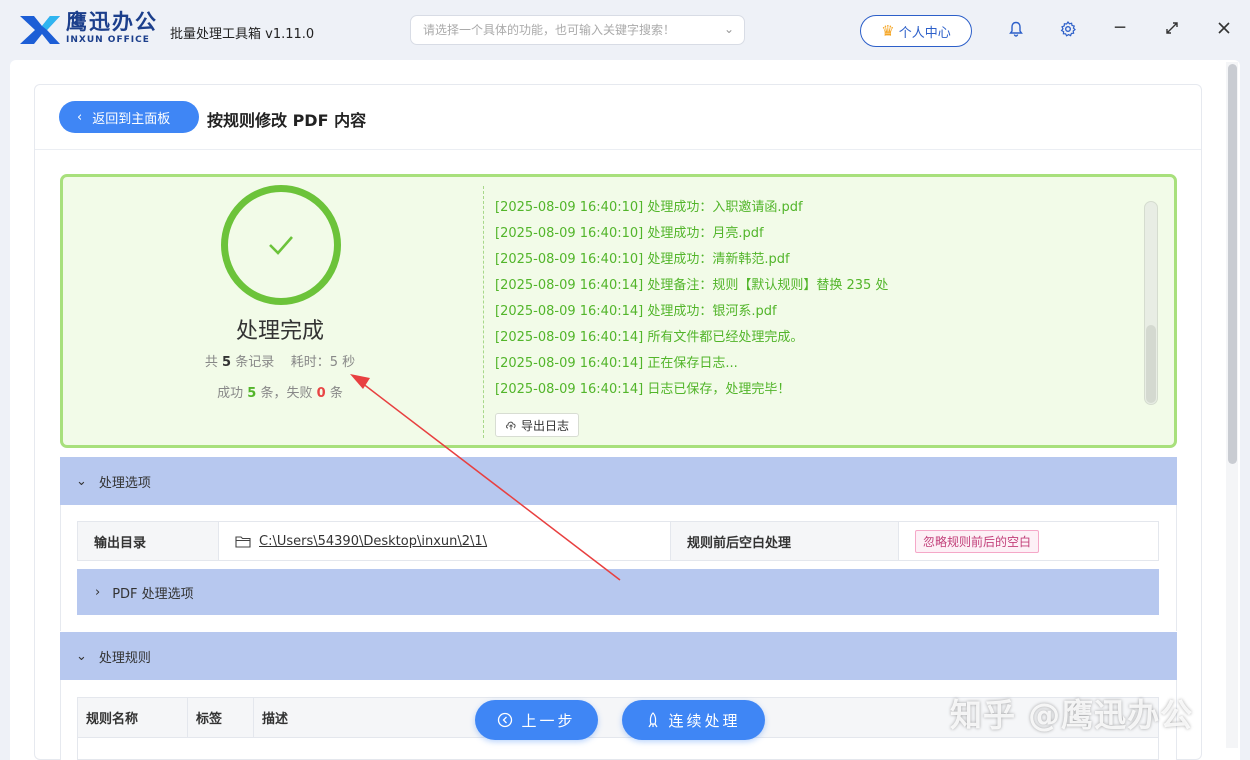  I want to click on annotation-arrow, so click(485, 477).